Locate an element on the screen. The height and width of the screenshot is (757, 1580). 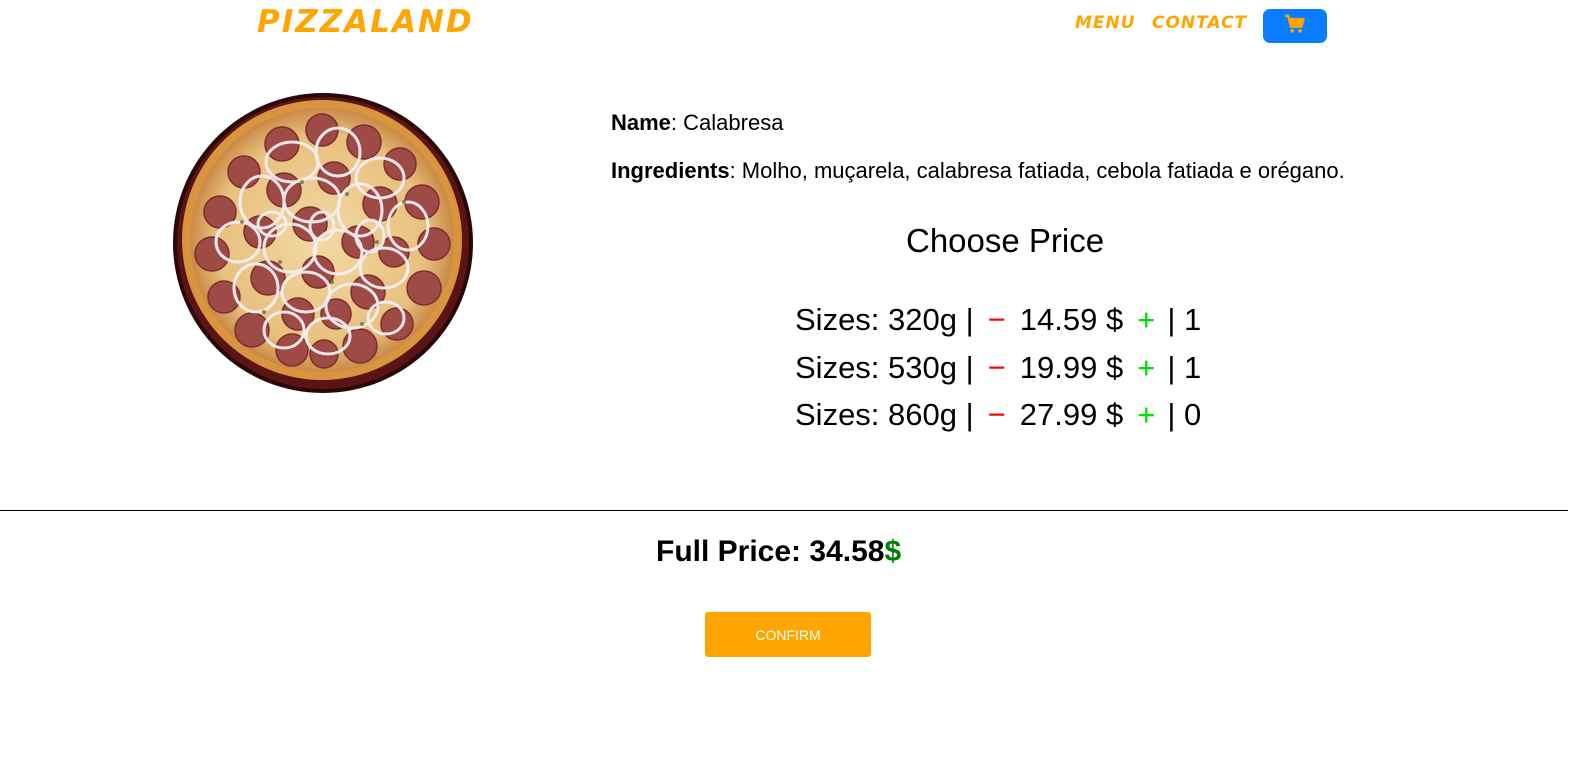
size-label: Sizes: 320g | is located at coordinates (884, 319).